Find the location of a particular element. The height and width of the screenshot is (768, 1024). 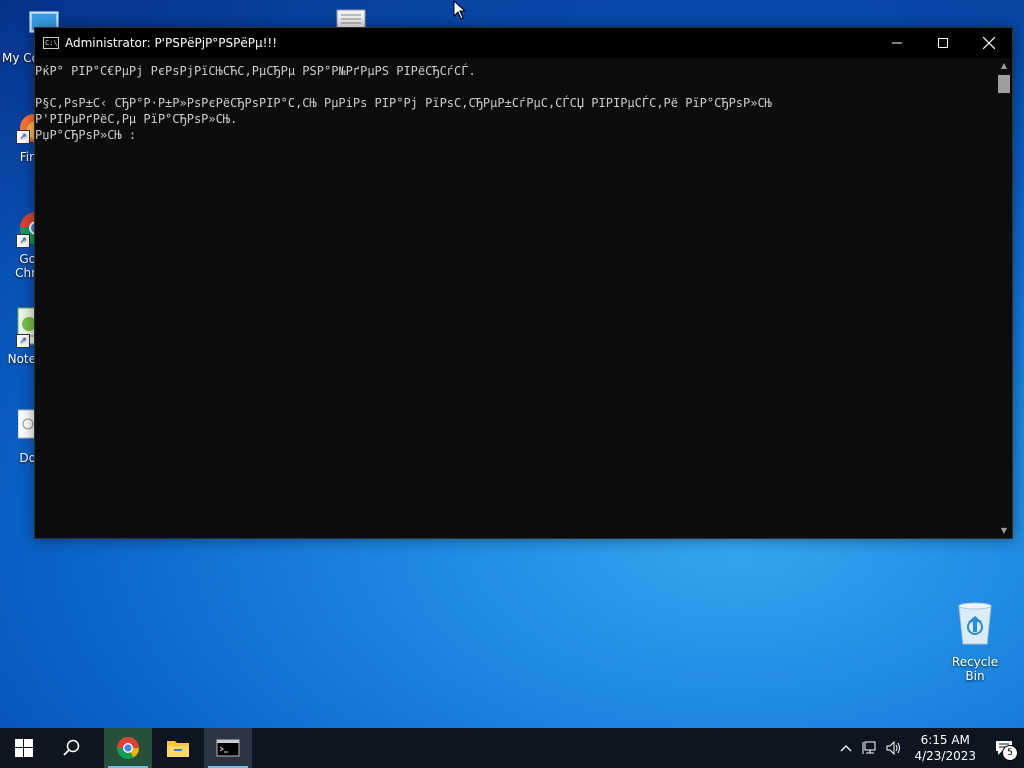

console-prompt-line: РџР°СЂРѕР»СЊ : is located at coordinates (515, 135).